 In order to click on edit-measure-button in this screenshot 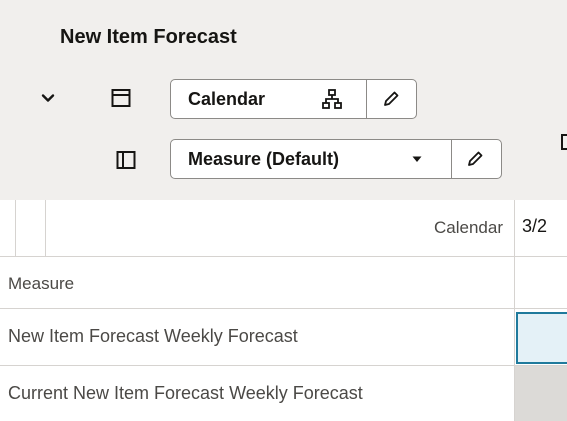, I will do `click(475, 159)`.